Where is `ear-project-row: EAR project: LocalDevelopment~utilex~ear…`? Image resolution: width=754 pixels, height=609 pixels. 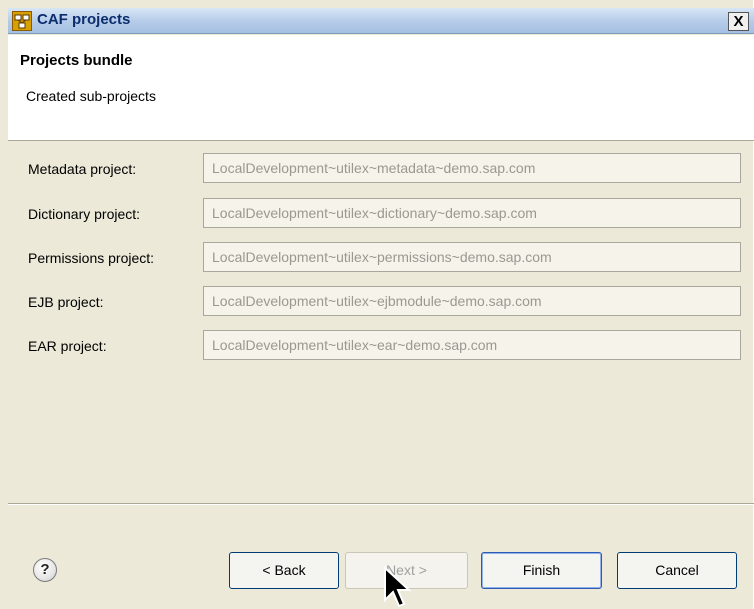 ear-project-row: EAR project: LocalDevelopment~utilex~ear… is located at coordinates (381, 346).